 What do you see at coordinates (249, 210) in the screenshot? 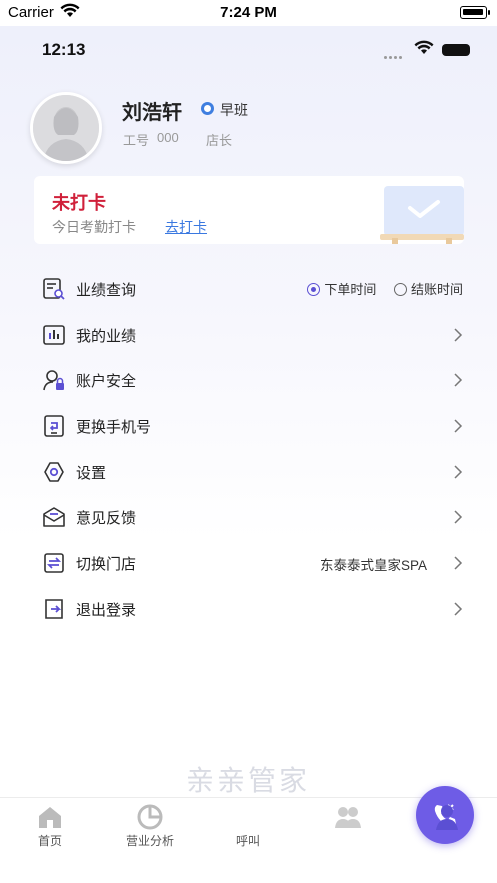
I see `attendance-card: 未打卡 今日考勤打卡 去打卡` at bounding box center [249, 210].